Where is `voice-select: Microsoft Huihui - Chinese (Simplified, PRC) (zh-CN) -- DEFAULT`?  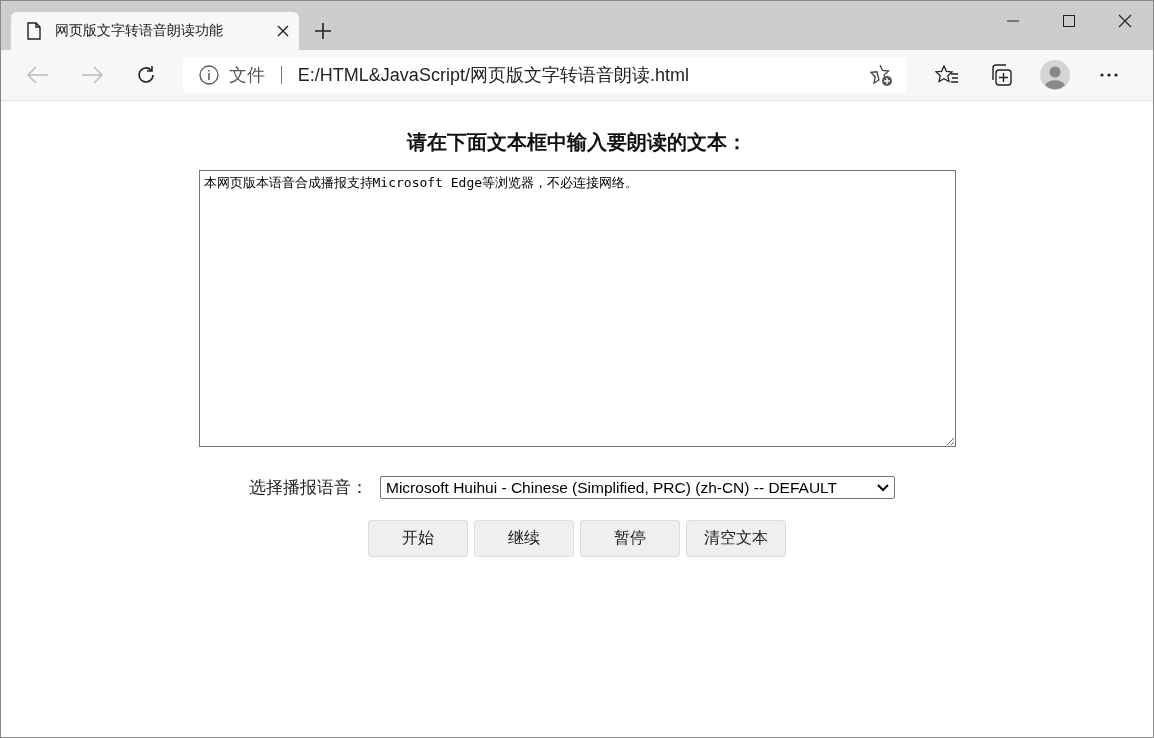
voice-select: Microsoft Huihui - Chinese (Simplified, PRC) (zh-CN) -- DEFAULT is located at coordinates (637, 487).